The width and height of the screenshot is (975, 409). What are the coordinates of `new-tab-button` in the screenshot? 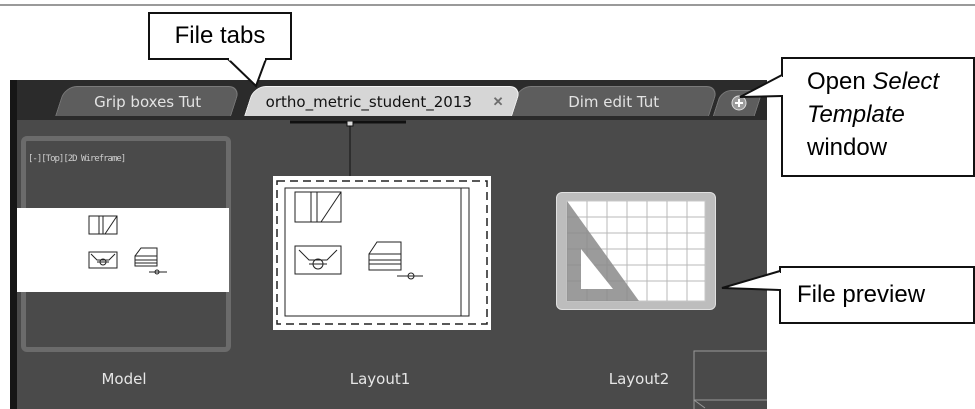 It's located at (738, 103).